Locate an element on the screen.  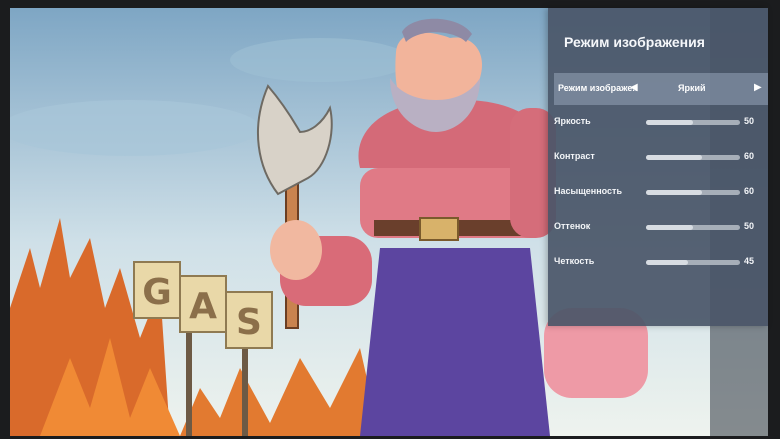
contrast-slider is located at coordinates (693, 157).